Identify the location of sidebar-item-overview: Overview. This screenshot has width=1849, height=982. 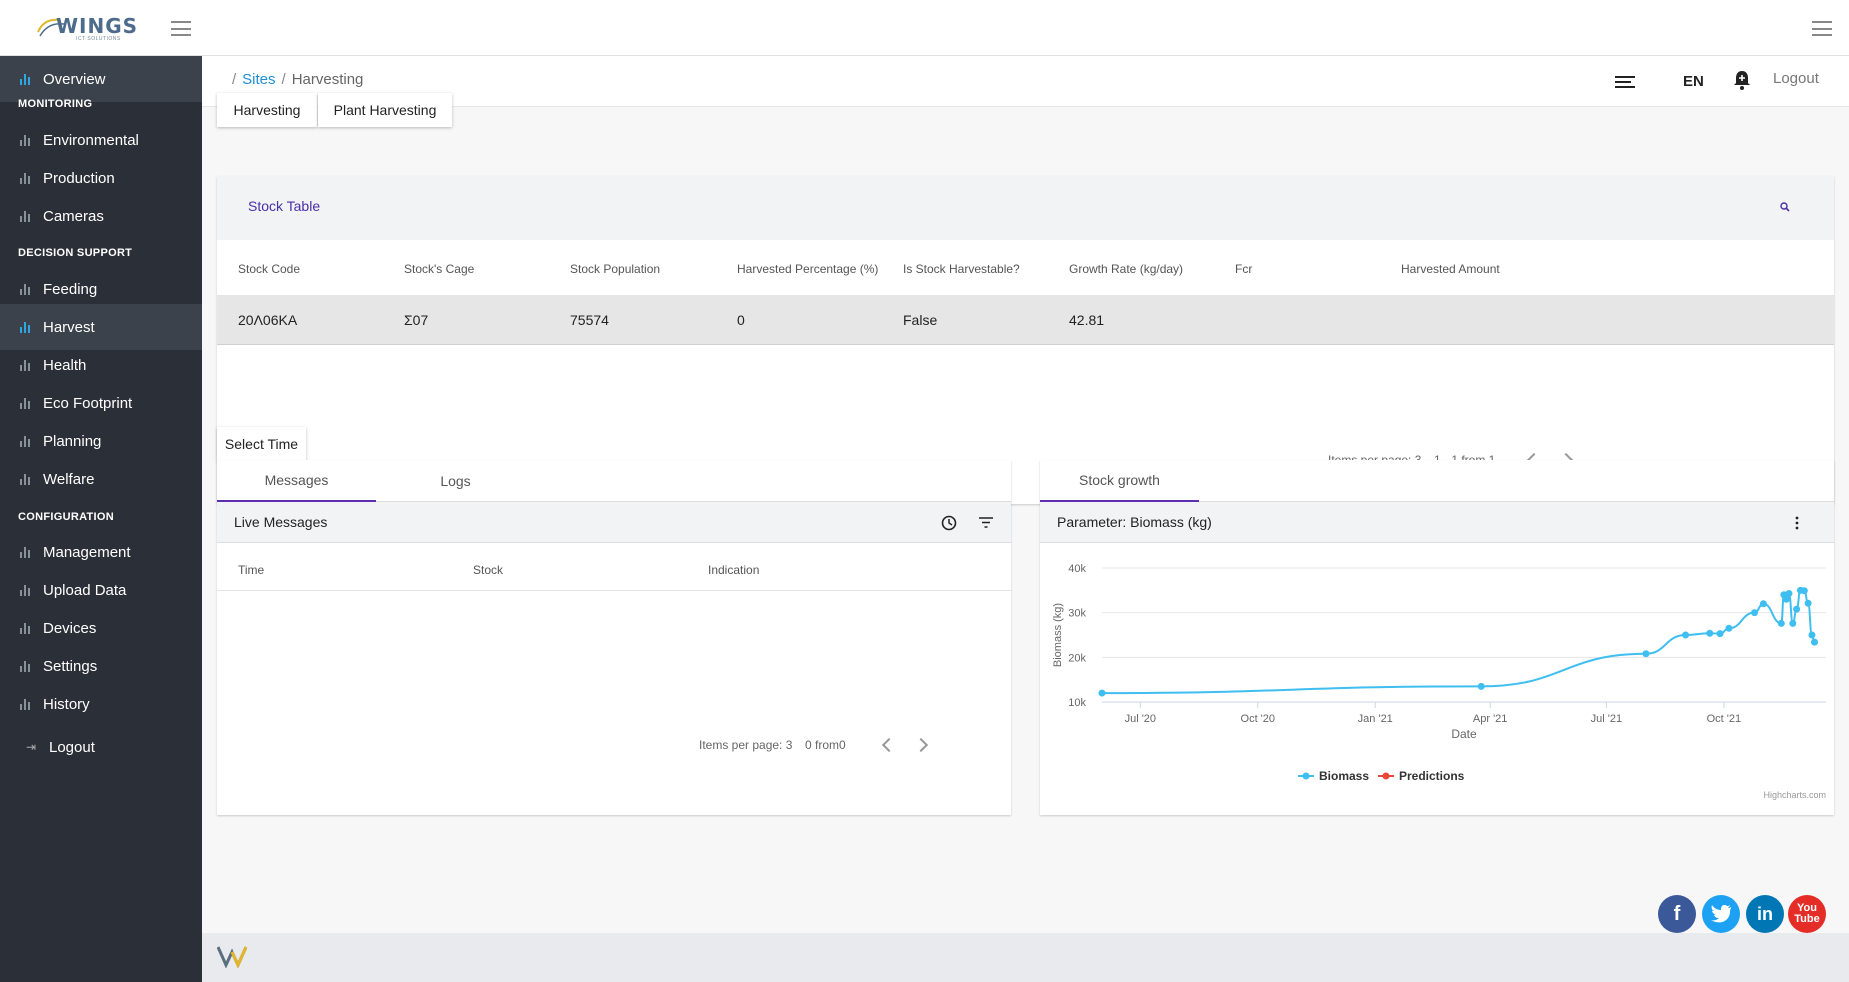
(101, 79).